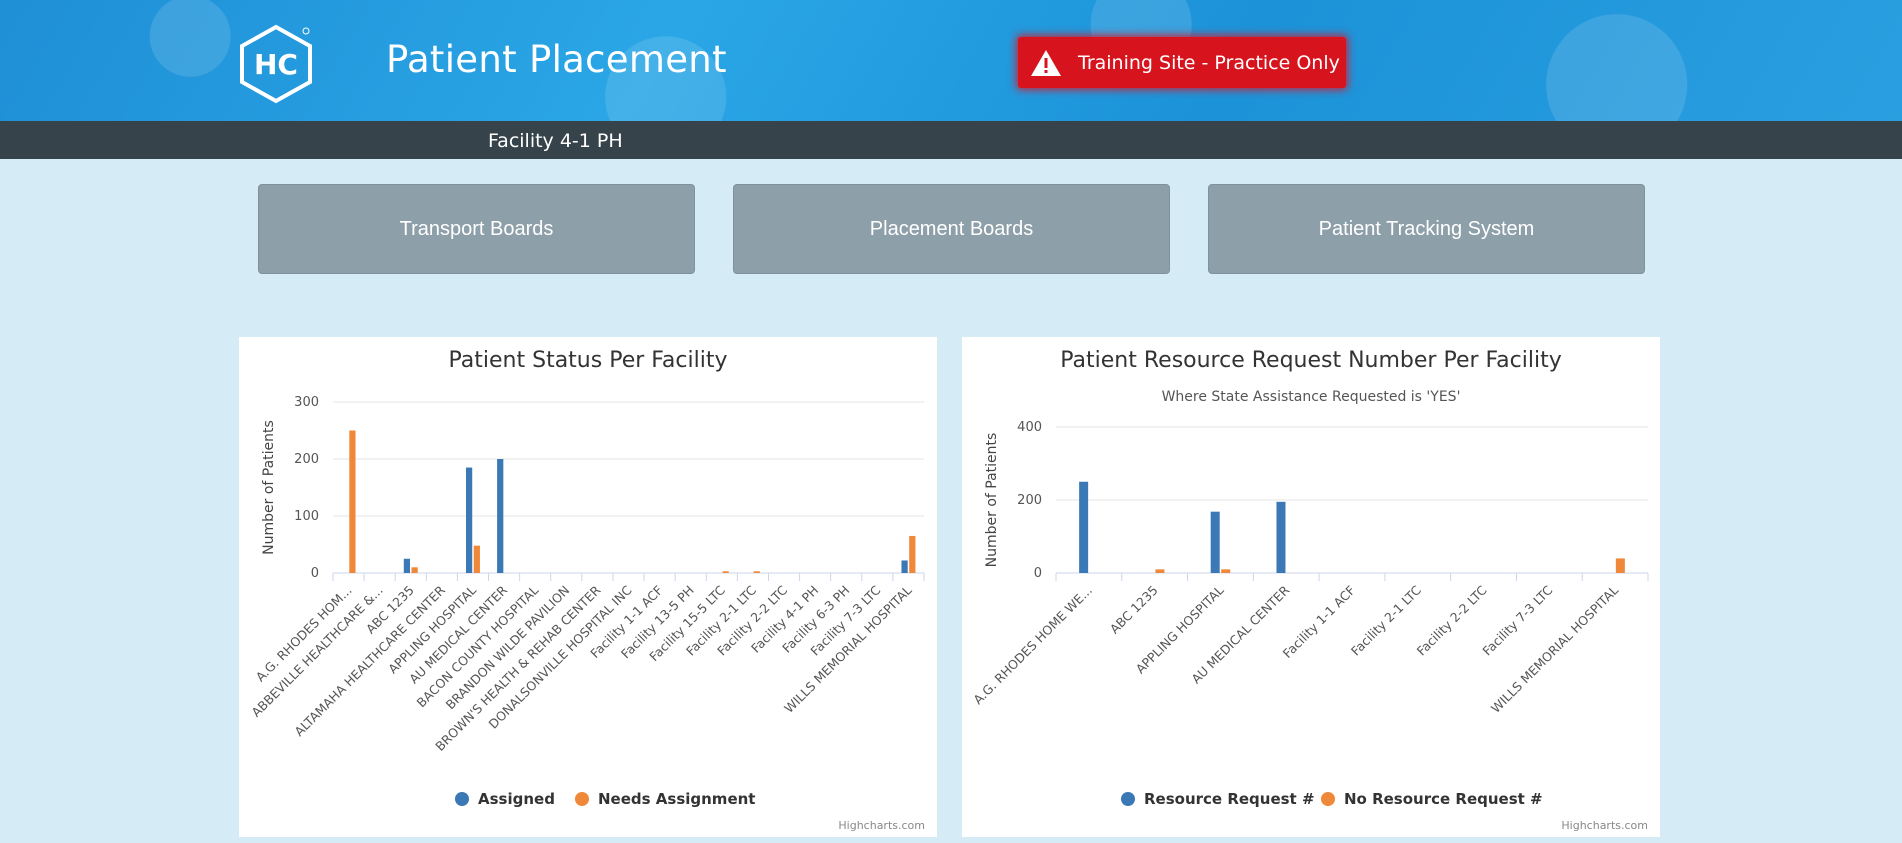  I want to click on training-badge-label: Training Site - Practice Only, so click(1209, 62).